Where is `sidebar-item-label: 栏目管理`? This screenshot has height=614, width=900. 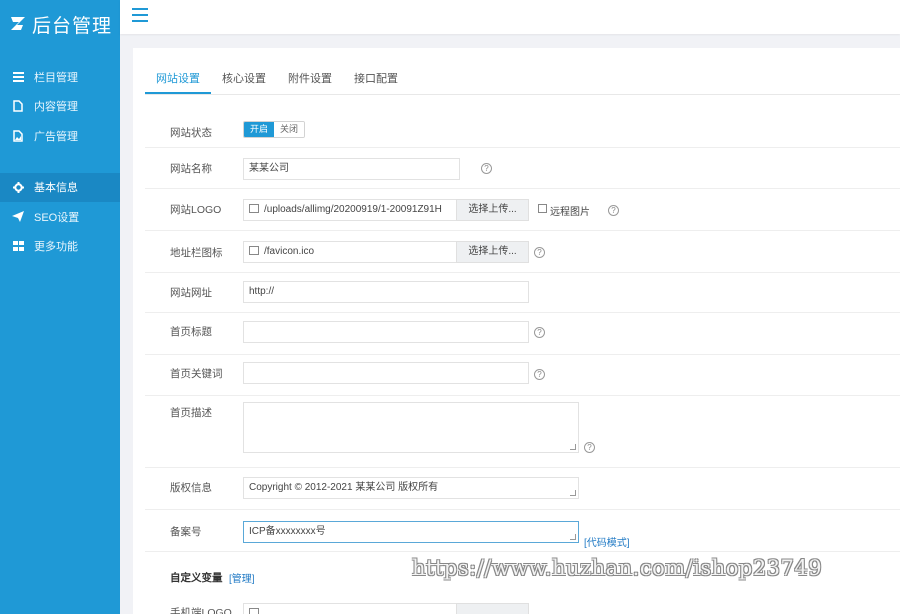 sidebar-item-label: 栏目管理 is located at coordinates (56, 77).